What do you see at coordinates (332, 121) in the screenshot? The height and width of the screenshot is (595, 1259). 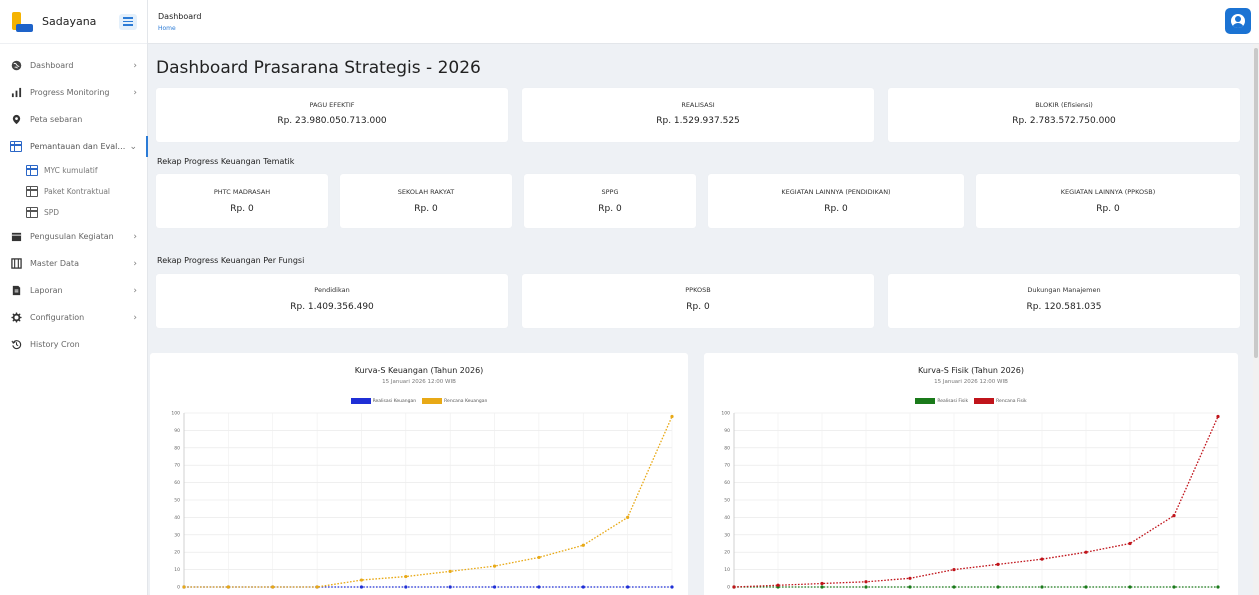 I see `card-value: Rp. 23.980.050.713.000` at bounding box center [332, 121].